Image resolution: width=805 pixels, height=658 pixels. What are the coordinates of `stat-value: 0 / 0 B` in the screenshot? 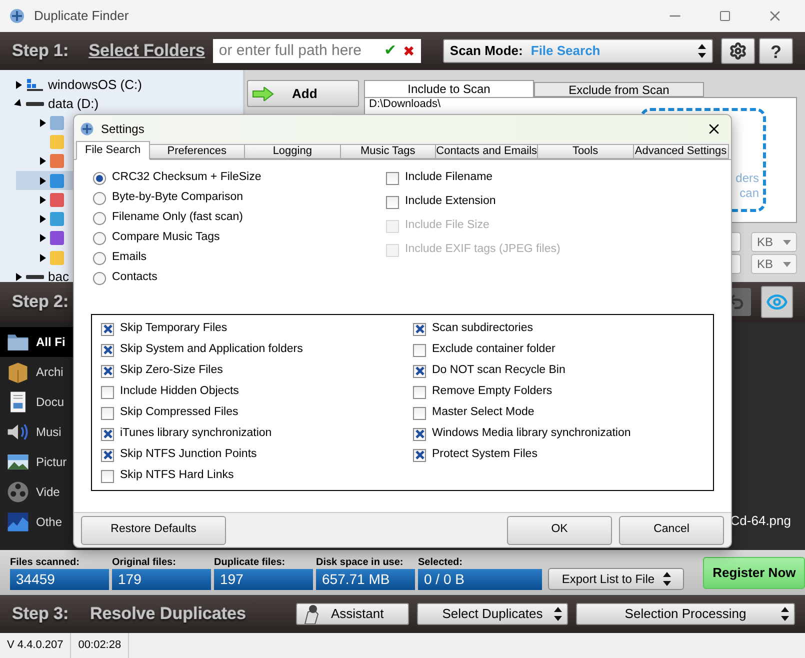 It's located at (480, 579).